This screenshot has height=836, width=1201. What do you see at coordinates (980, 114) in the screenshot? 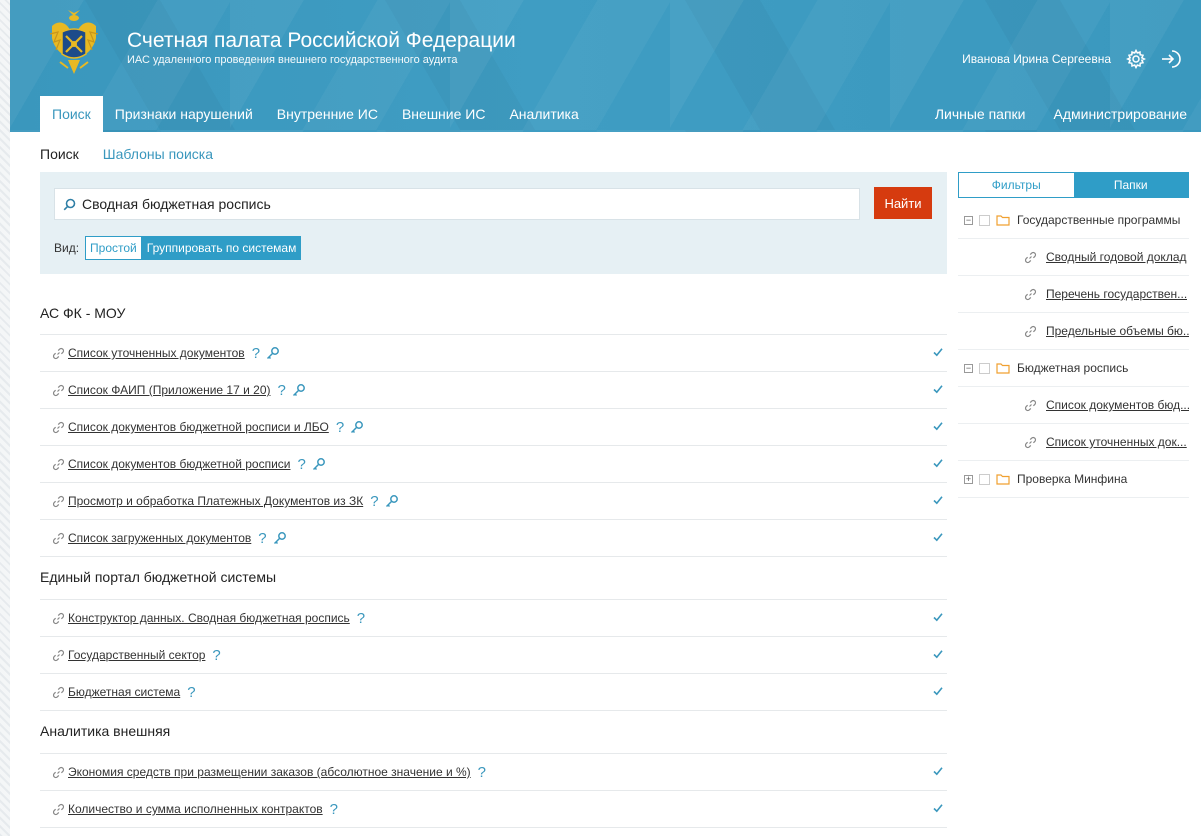
I see `nav-item-personal-folders: Личные папки` at bounding box center [980, 114].